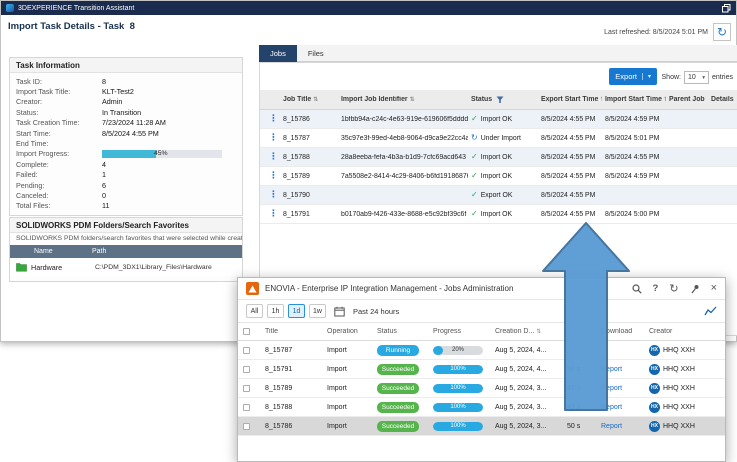  I want to click on task-information-title: Task Information, so click(126, 65).